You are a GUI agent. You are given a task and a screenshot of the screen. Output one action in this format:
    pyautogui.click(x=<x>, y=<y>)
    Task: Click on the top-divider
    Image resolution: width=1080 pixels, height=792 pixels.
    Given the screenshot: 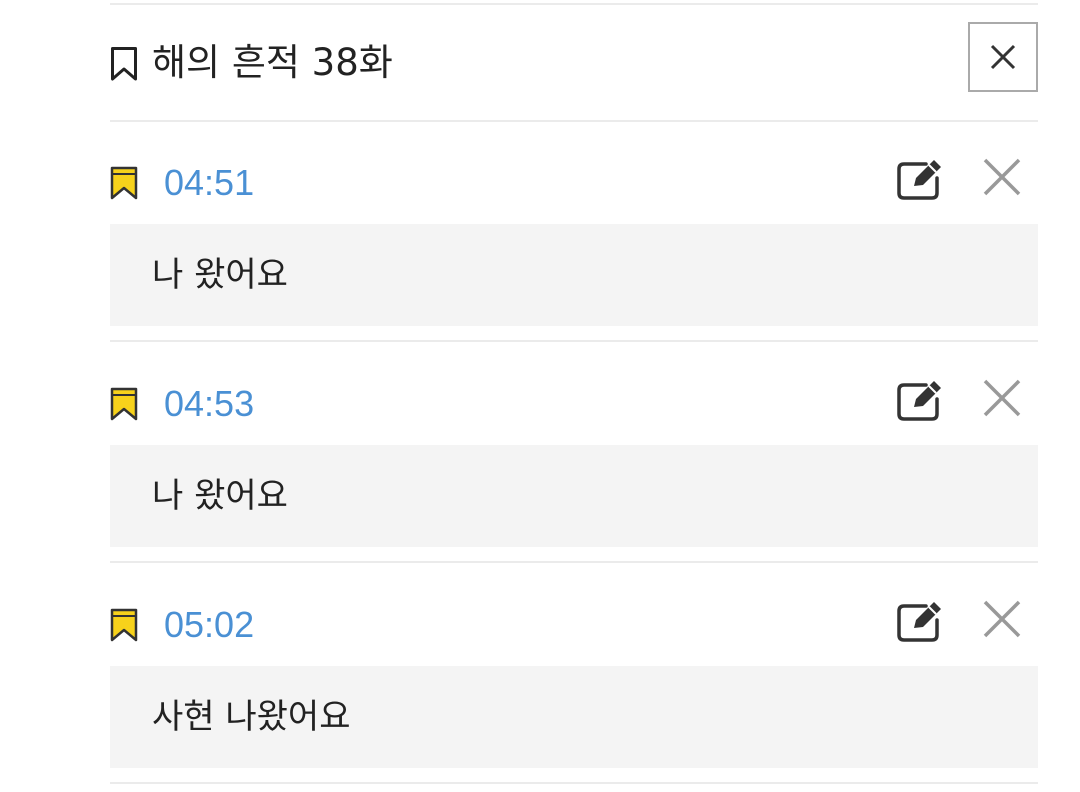 What is the action you would take?
    pyautogui.click(x=574, y=4)
    